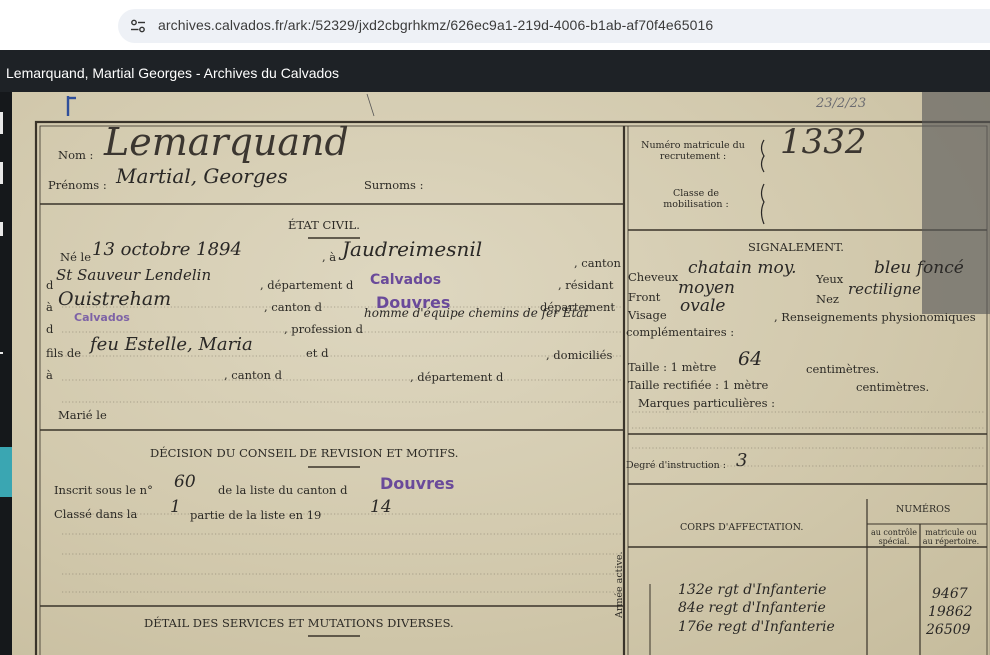 Image resolution: width=990 pixels, height=655 pixels. What do you see at coordinates (317, 353) in the screenshot?
I see `et-de-label: et d` at bounding box center [317, 353].